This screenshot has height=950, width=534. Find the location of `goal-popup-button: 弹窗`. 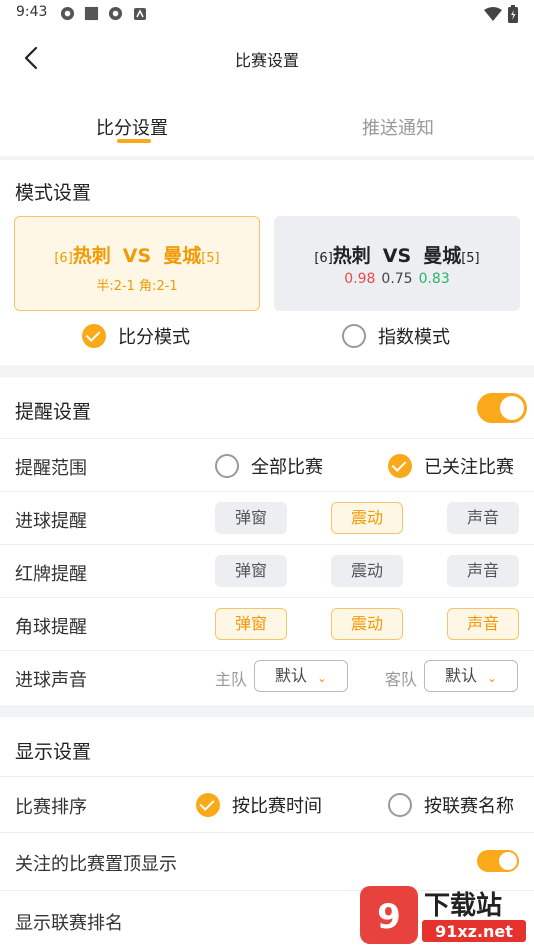

goal-popup-button: 弹窗 is located at coordinates (251, 518).